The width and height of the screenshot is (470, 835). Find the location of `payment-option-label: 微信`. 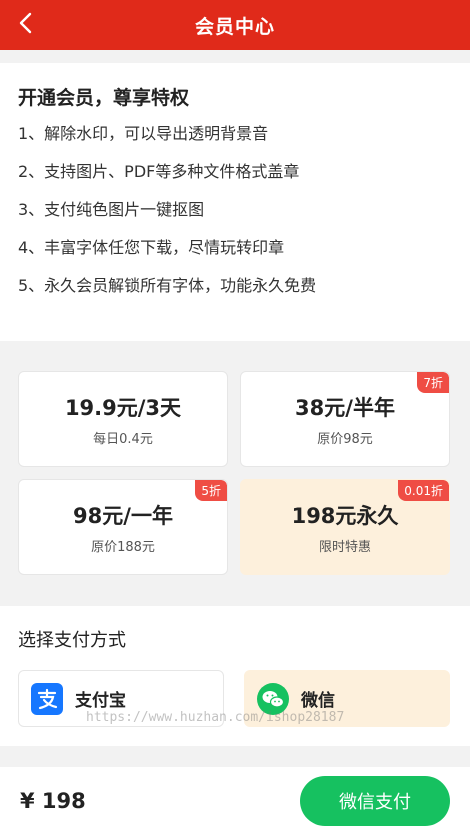

payment-option-label: 微信 is located at coordinates (318, 701).